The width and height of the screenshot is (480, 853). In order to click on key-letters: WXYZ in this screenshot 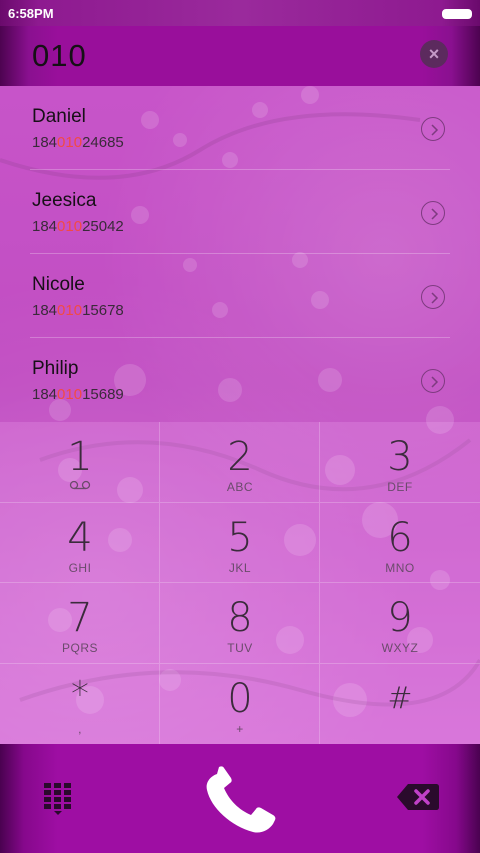, I will do `click(400, 648)`.